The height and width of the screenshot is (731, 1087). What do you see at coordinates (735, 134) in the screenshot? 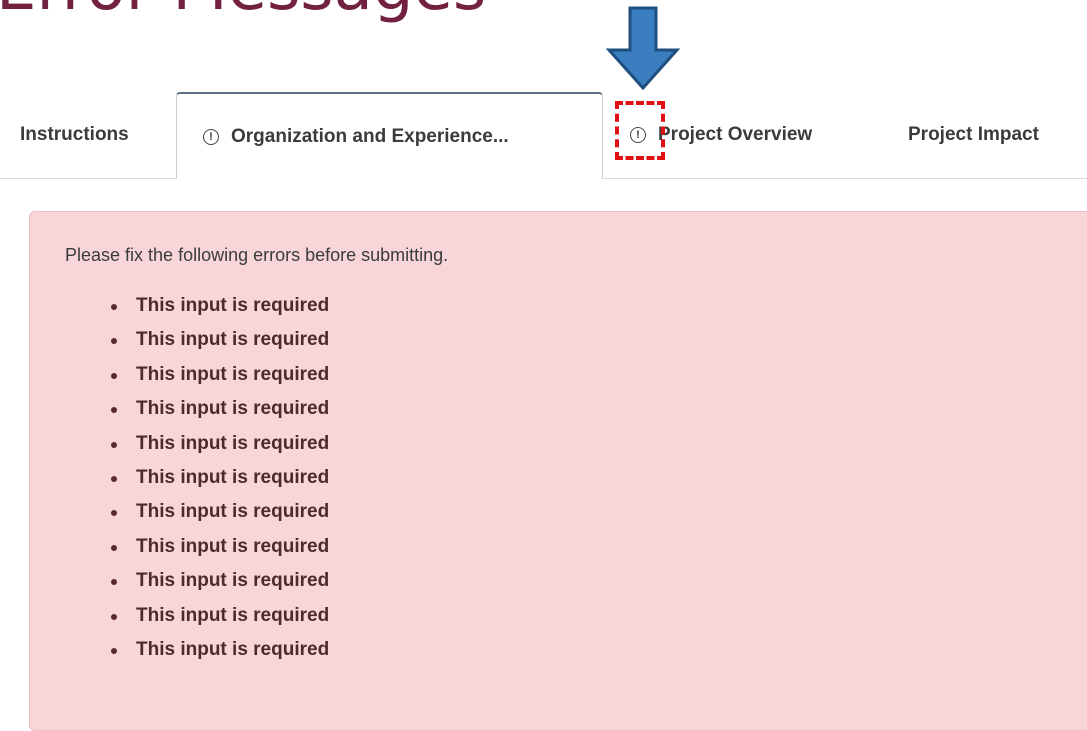
I see `tab-label: Project Overview` at bounding box center [735, 134].